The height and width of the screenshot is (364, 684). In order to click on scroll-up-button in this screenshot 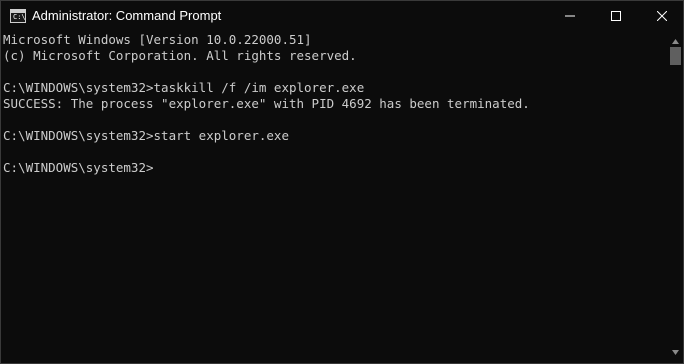, I will do `click(675, 41)`.